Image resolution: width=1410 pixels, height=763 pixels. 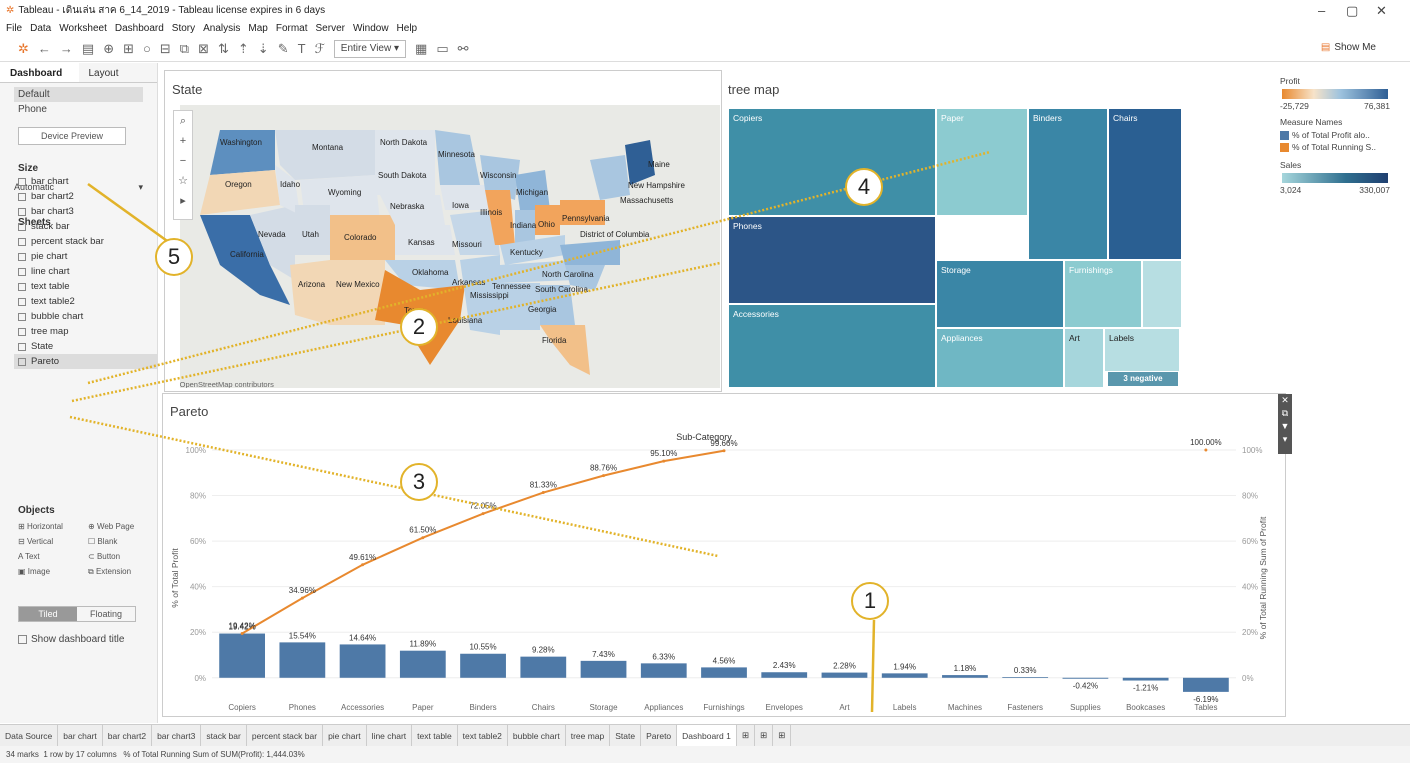 What do you see at coordinates (832, 260) in the screenshot?
I see `tree-cell: Phones` at bounding box center [832, 260].